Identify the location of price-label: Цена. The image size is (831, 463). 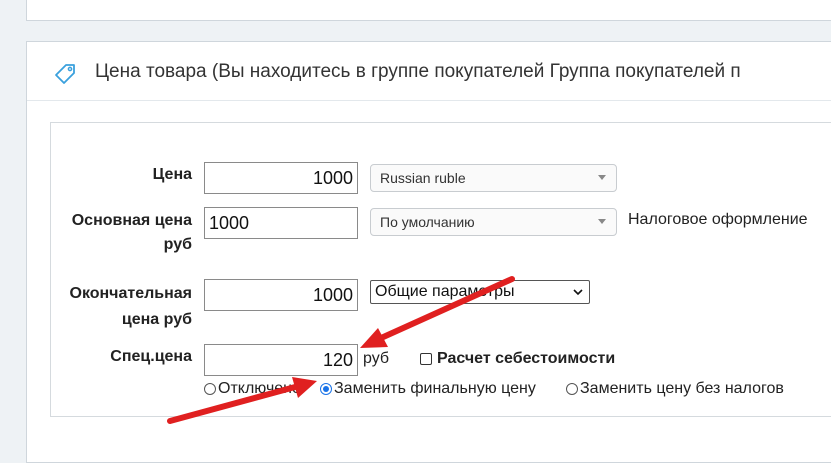
(172, 174).